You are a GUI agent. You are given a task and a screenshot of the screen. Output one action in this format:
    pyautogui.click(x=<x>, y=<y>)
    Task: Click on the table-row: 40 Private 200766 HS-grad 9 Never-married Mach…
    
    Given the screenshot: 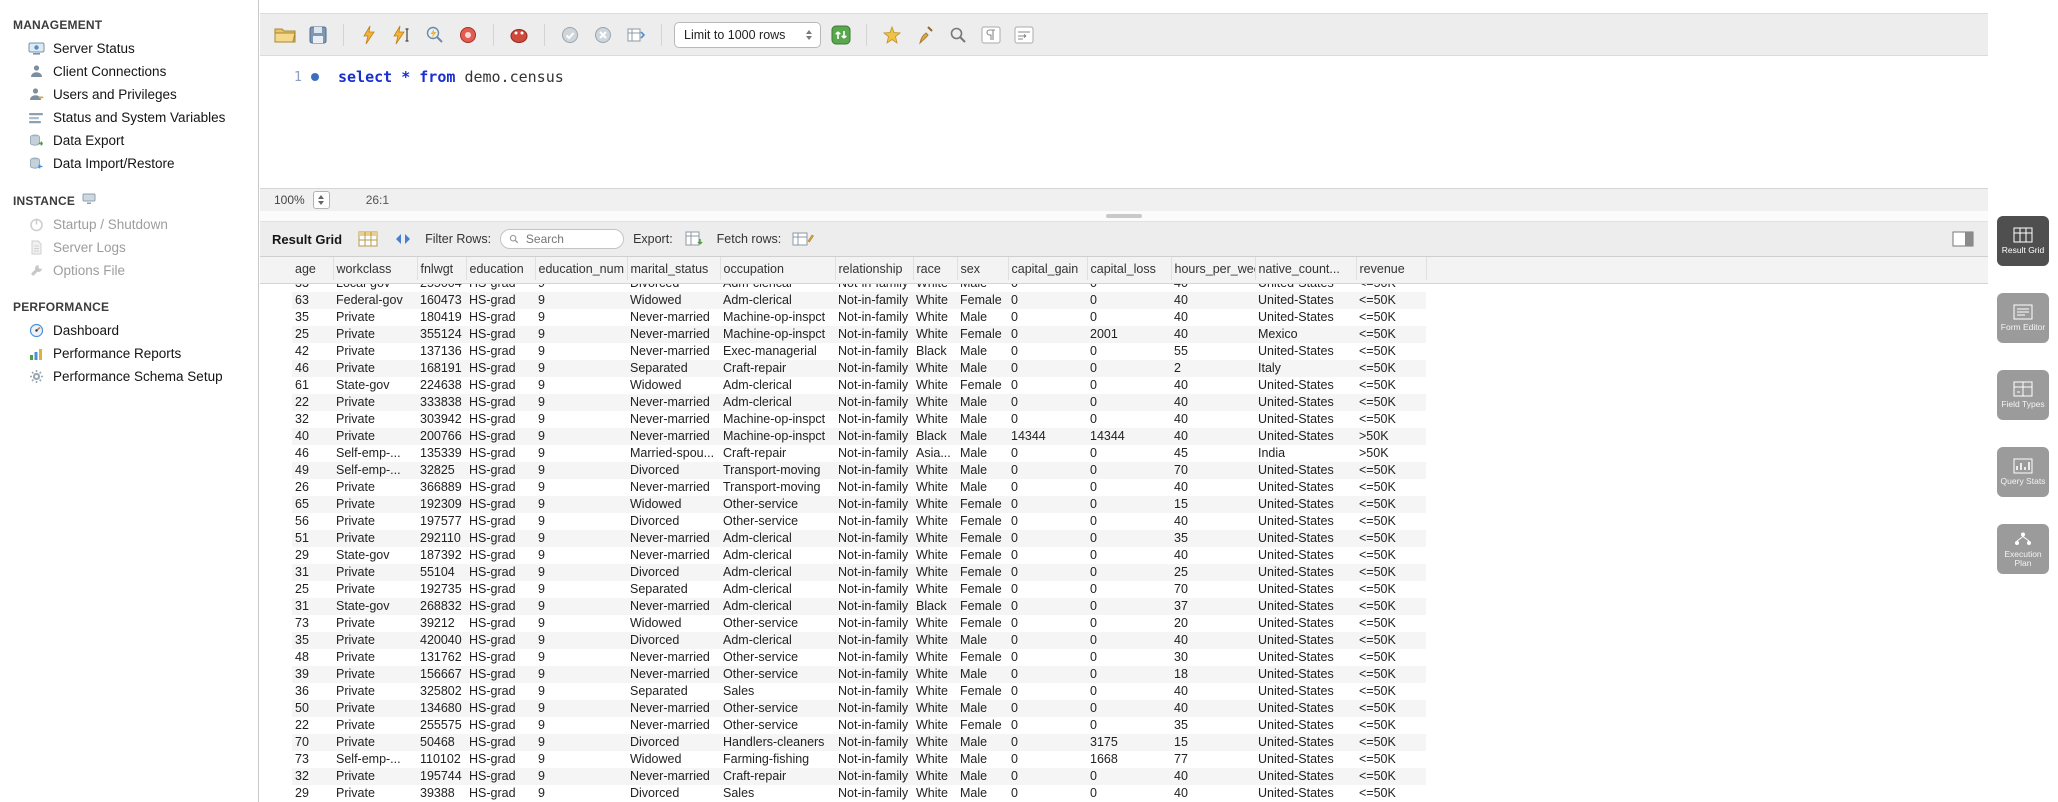 What is the action you would take?
    pyautogui.click(x=859, y=436)
    